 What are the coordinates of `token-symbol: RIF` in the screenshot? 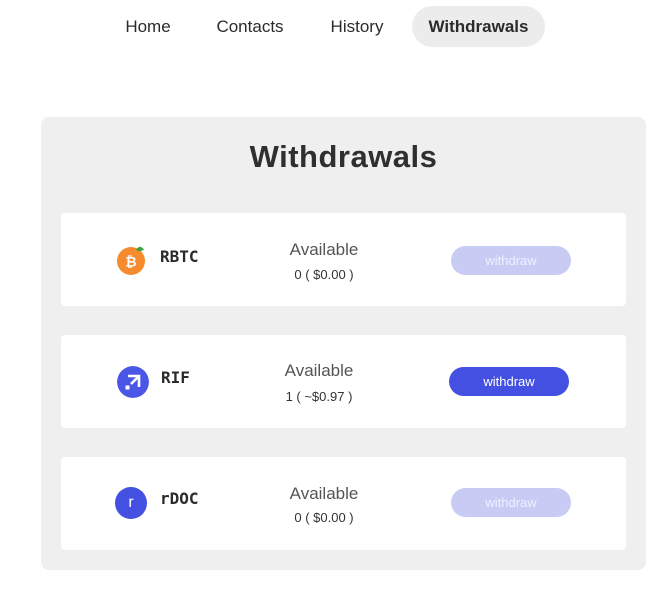 It's located at (175, 377).